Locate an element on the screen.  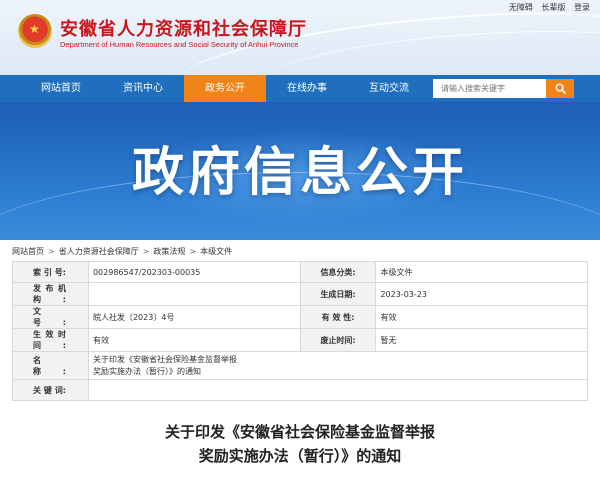
top-links: 无障碍 长辈版 登录 is located at coordinates (546, 7).